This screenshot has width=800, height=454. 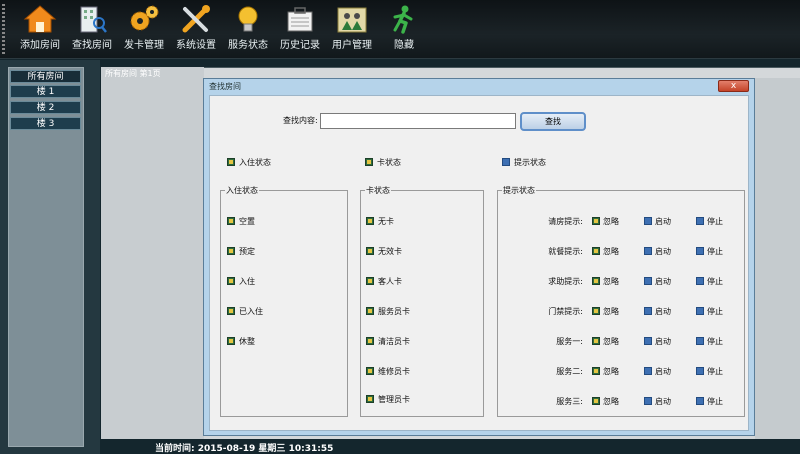 I want to click on dialog-close-button: x, so click(x=733, y=86).